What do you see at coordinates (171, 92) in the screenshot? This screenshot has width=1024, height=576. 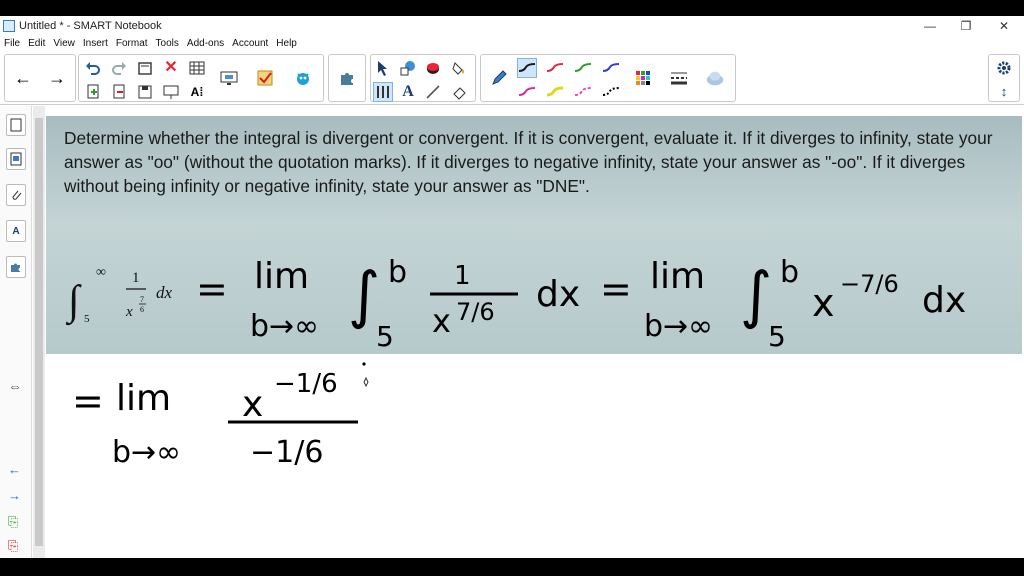 I see `presentation-icon` at bounding box center [171, 92].